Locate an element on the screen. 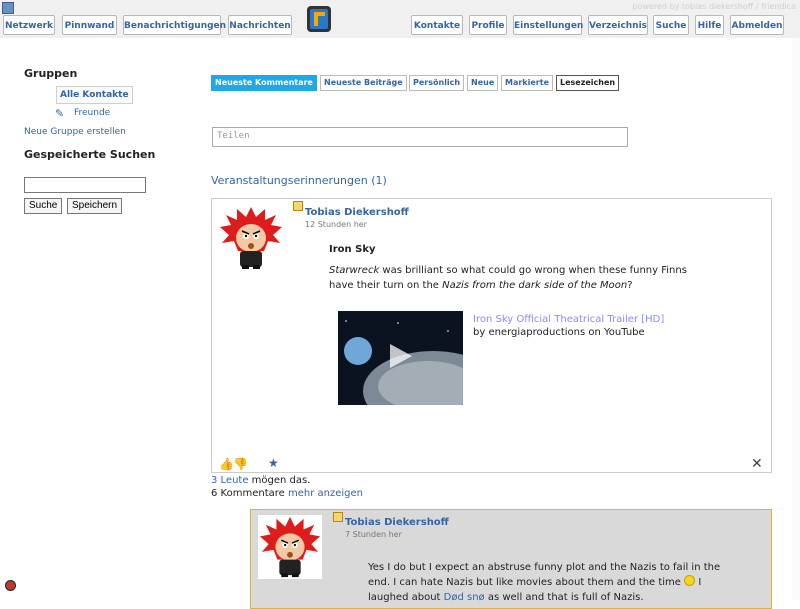 The width and height of the screenshot is (800, 609). tab-neueste-kommentare: Neueste Kommentare is located at coordinates (264, 83).